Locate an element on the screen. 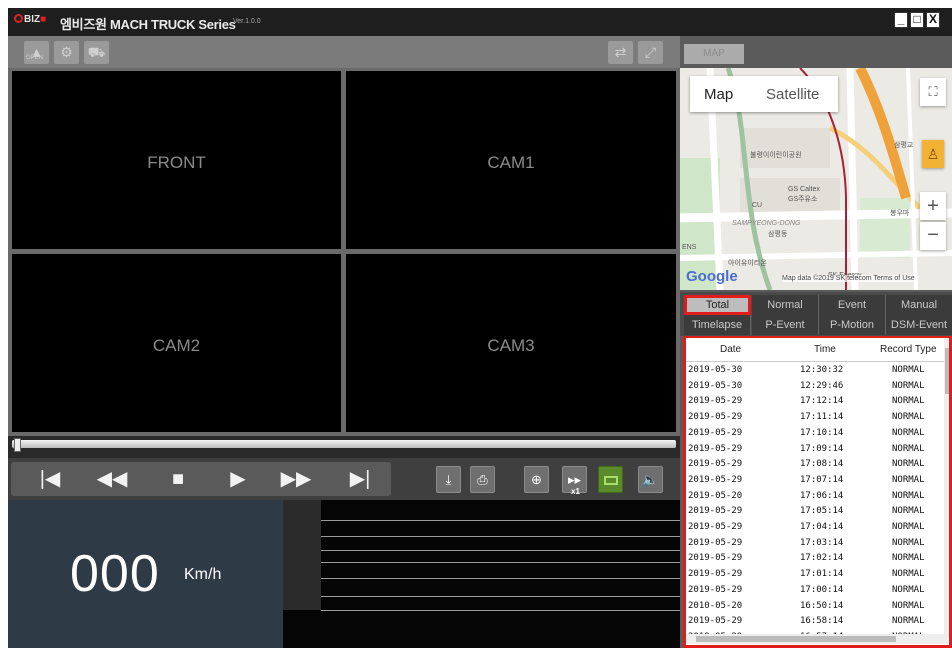 The width and height of the screenshot is (952, 648). close-button: X is located at coordinates (933, 20).